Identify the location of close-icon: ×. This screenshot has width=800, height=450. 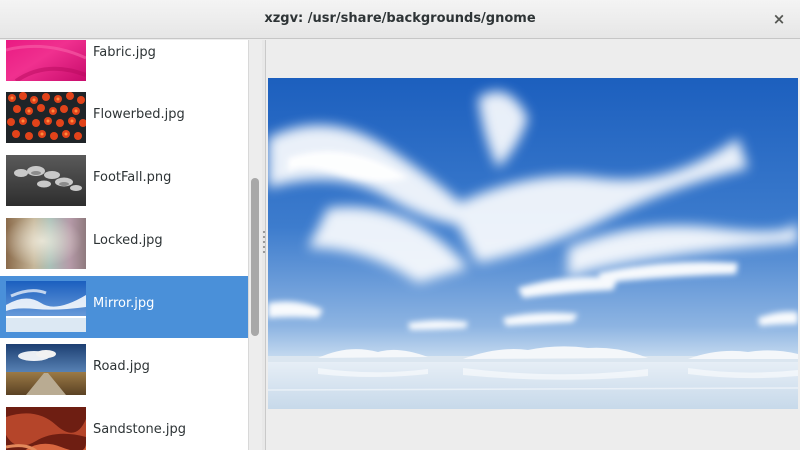
(779, 19).